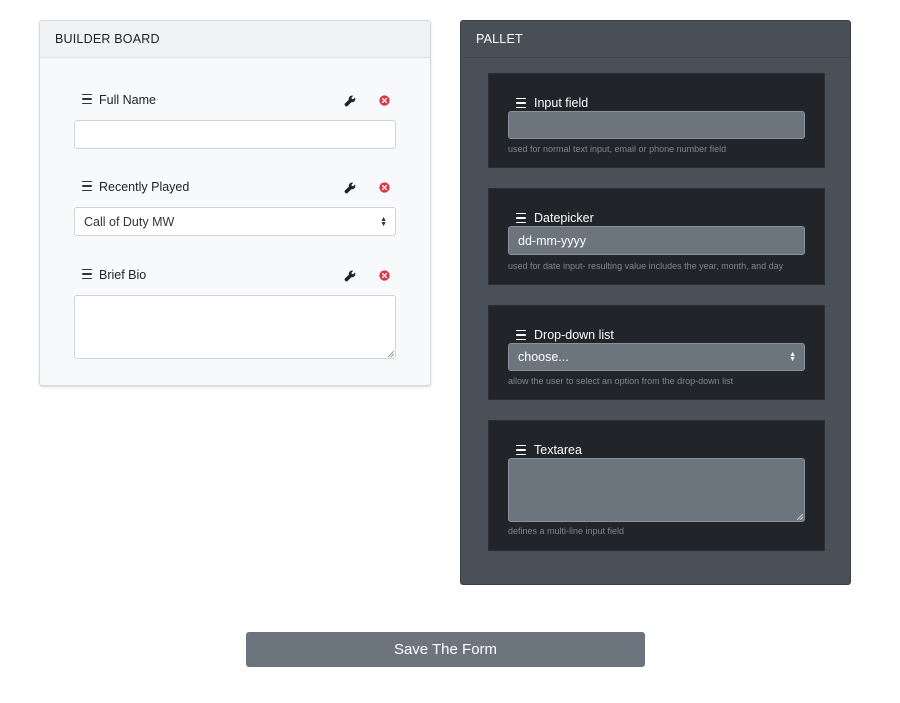 The image size is (900, 703). Describe the element at coordinates (656, 357) in the screenshot. I see `pallet-dropdown-select: choose... ▲ ▼` at that location.